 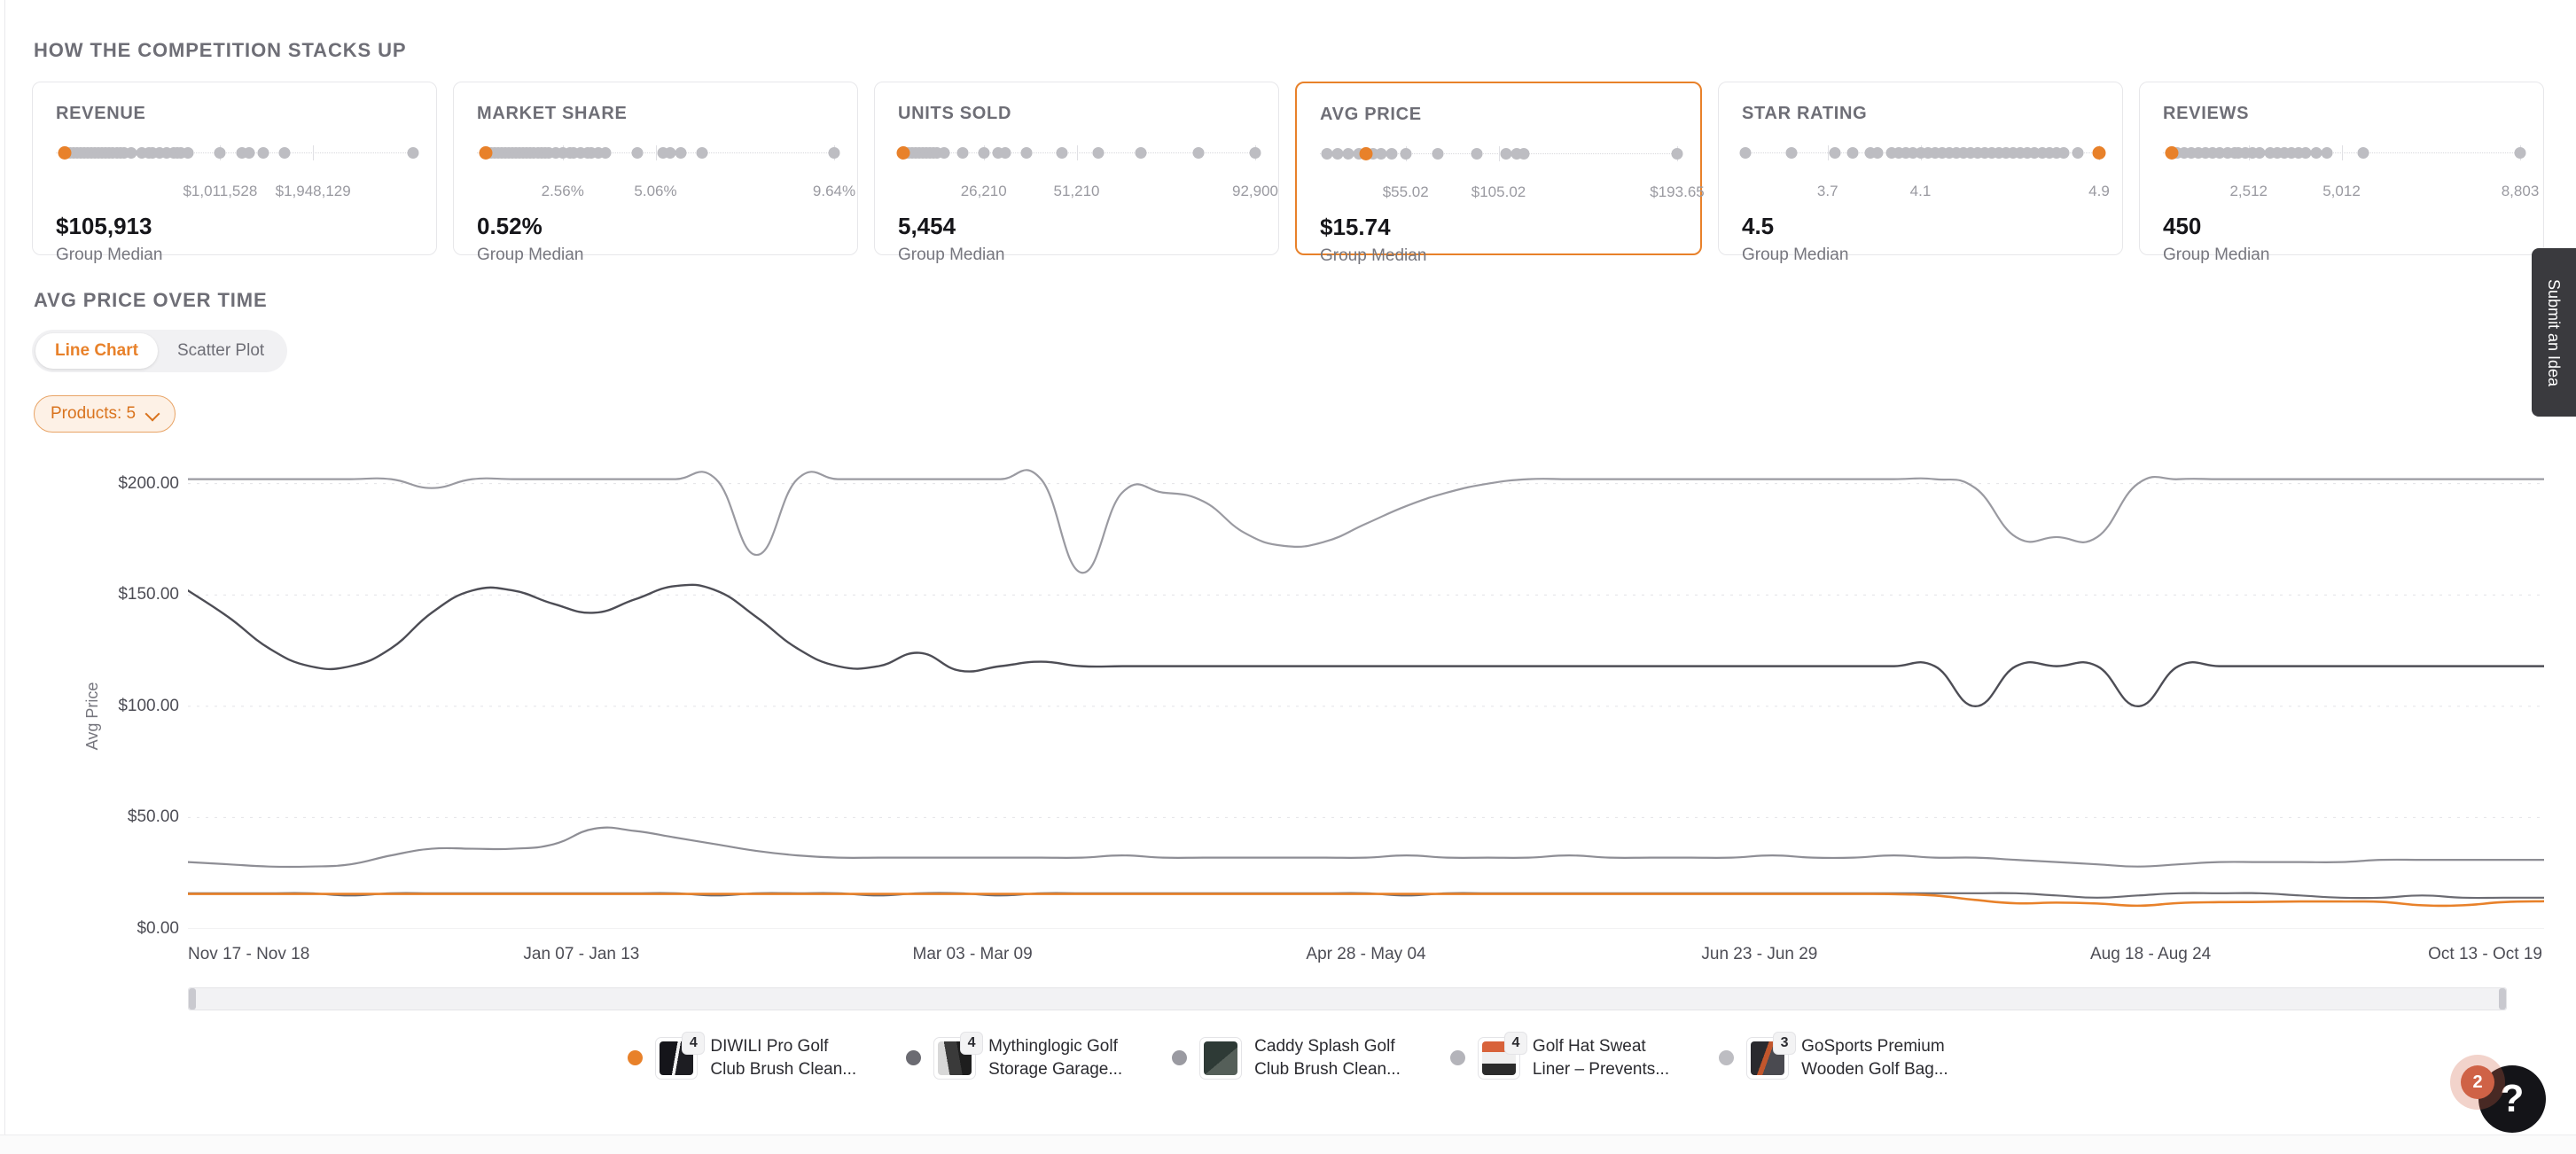 I want to click on axis-tick-label: 2,512, so click(x=2248, y=191).